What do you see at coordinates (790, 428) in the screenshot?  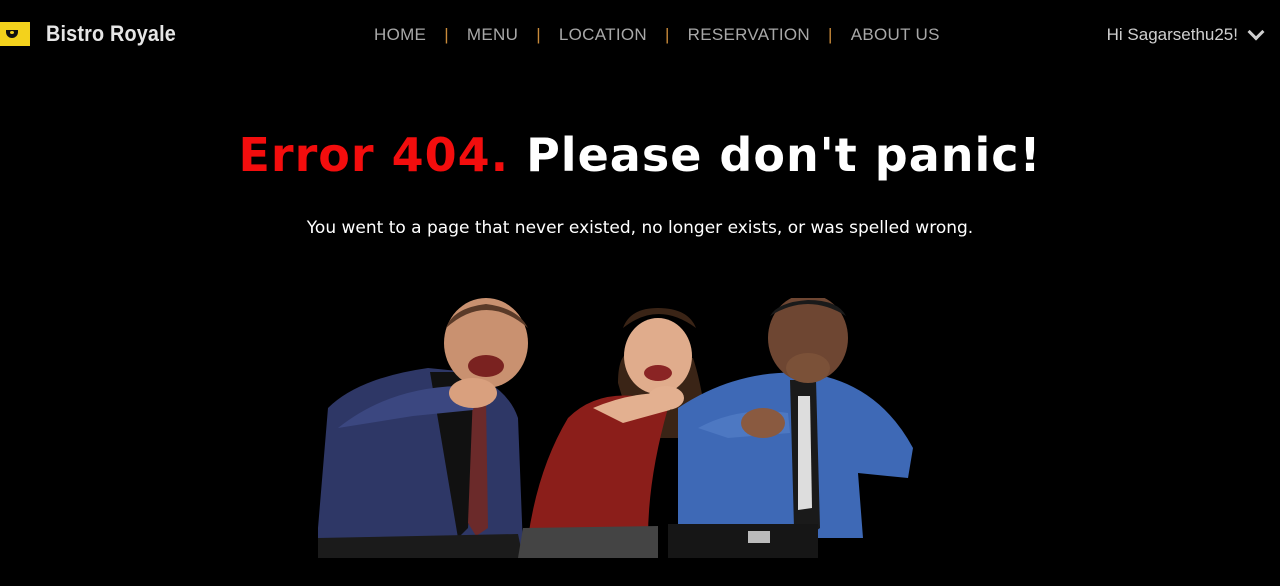 I see `person-right` at bounding box center [790, 428].